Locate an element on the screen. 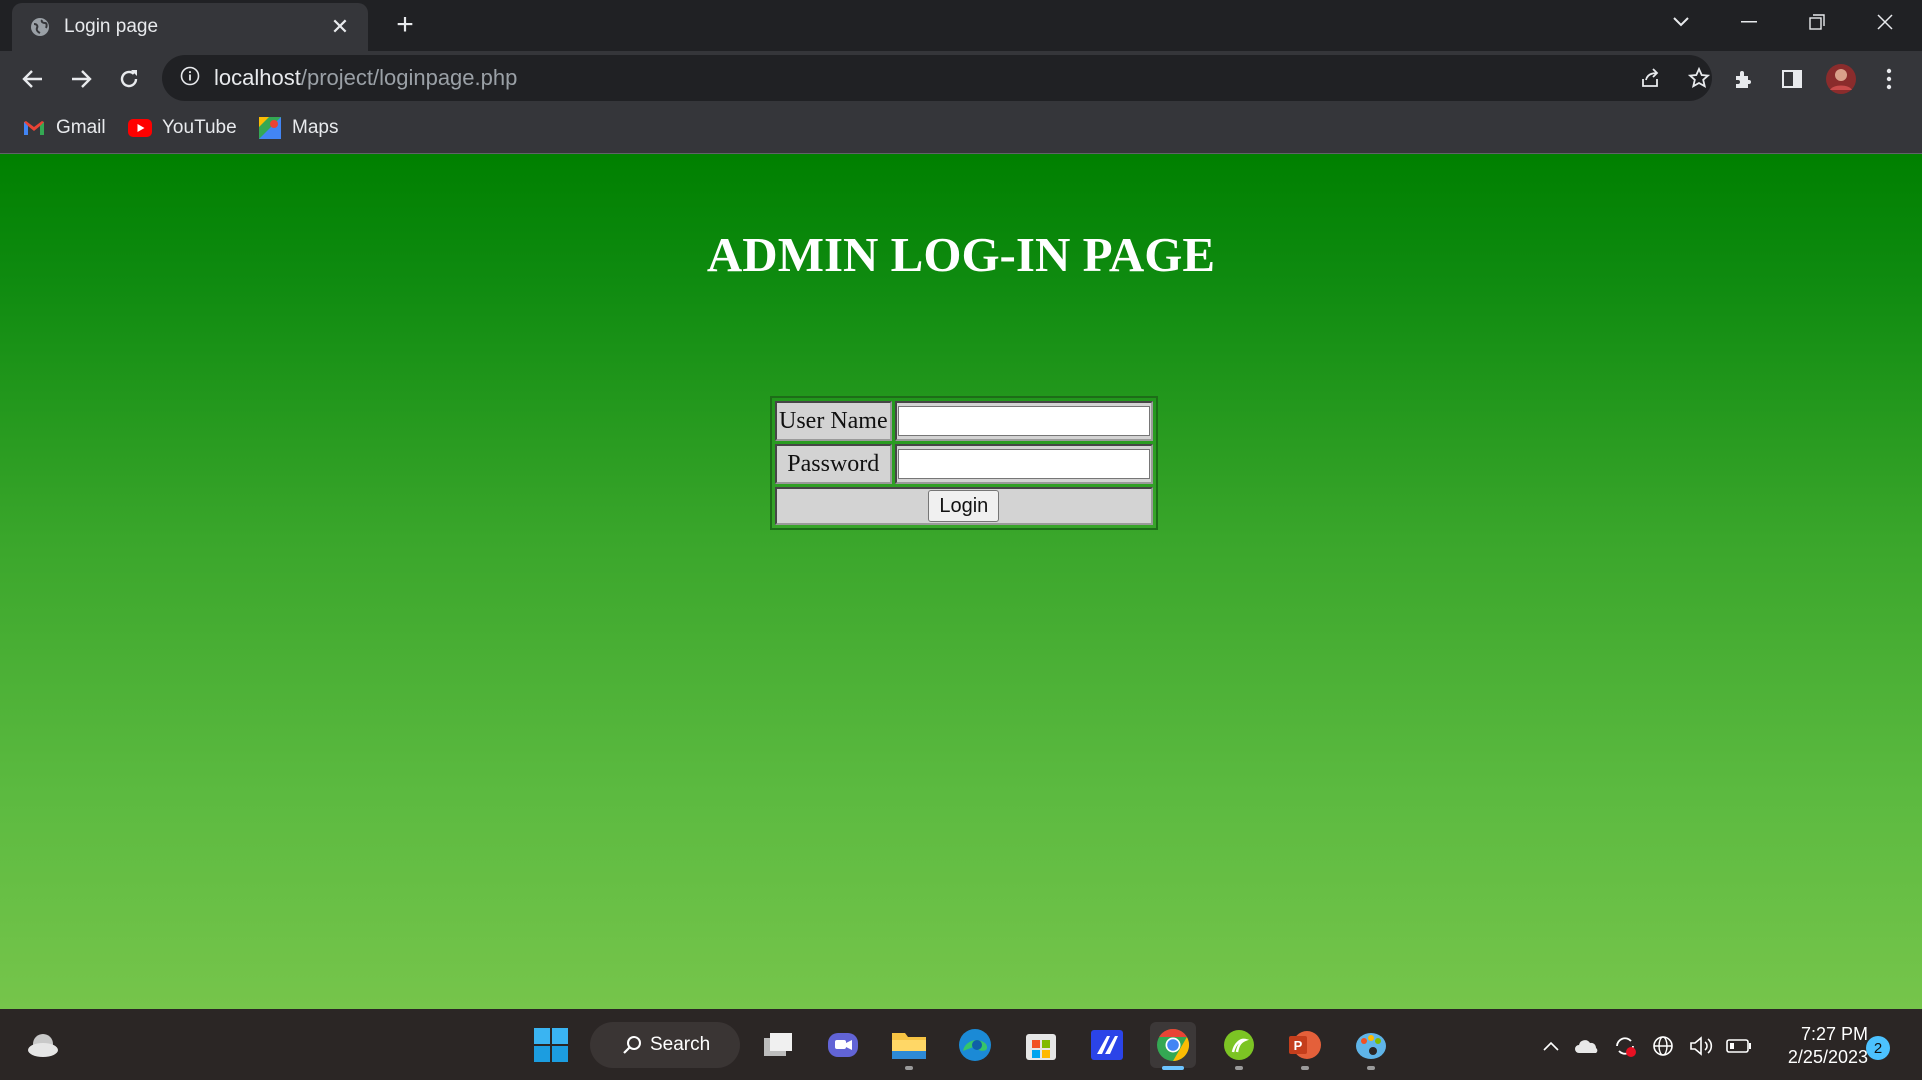 The width and height of the screenshot is (1922, 1080). teams-chat-icon is located at coordinates (843, 1045).